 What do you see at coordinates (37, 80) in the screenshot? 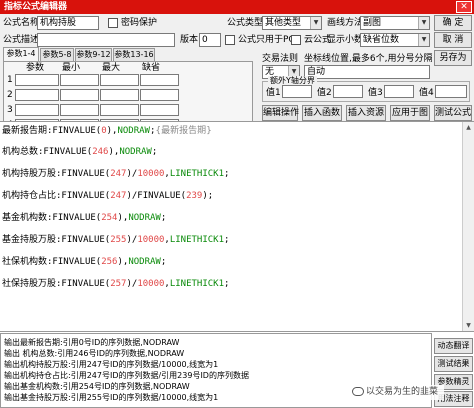
I see `param-1-name-input` at bounding box center [37, 80].